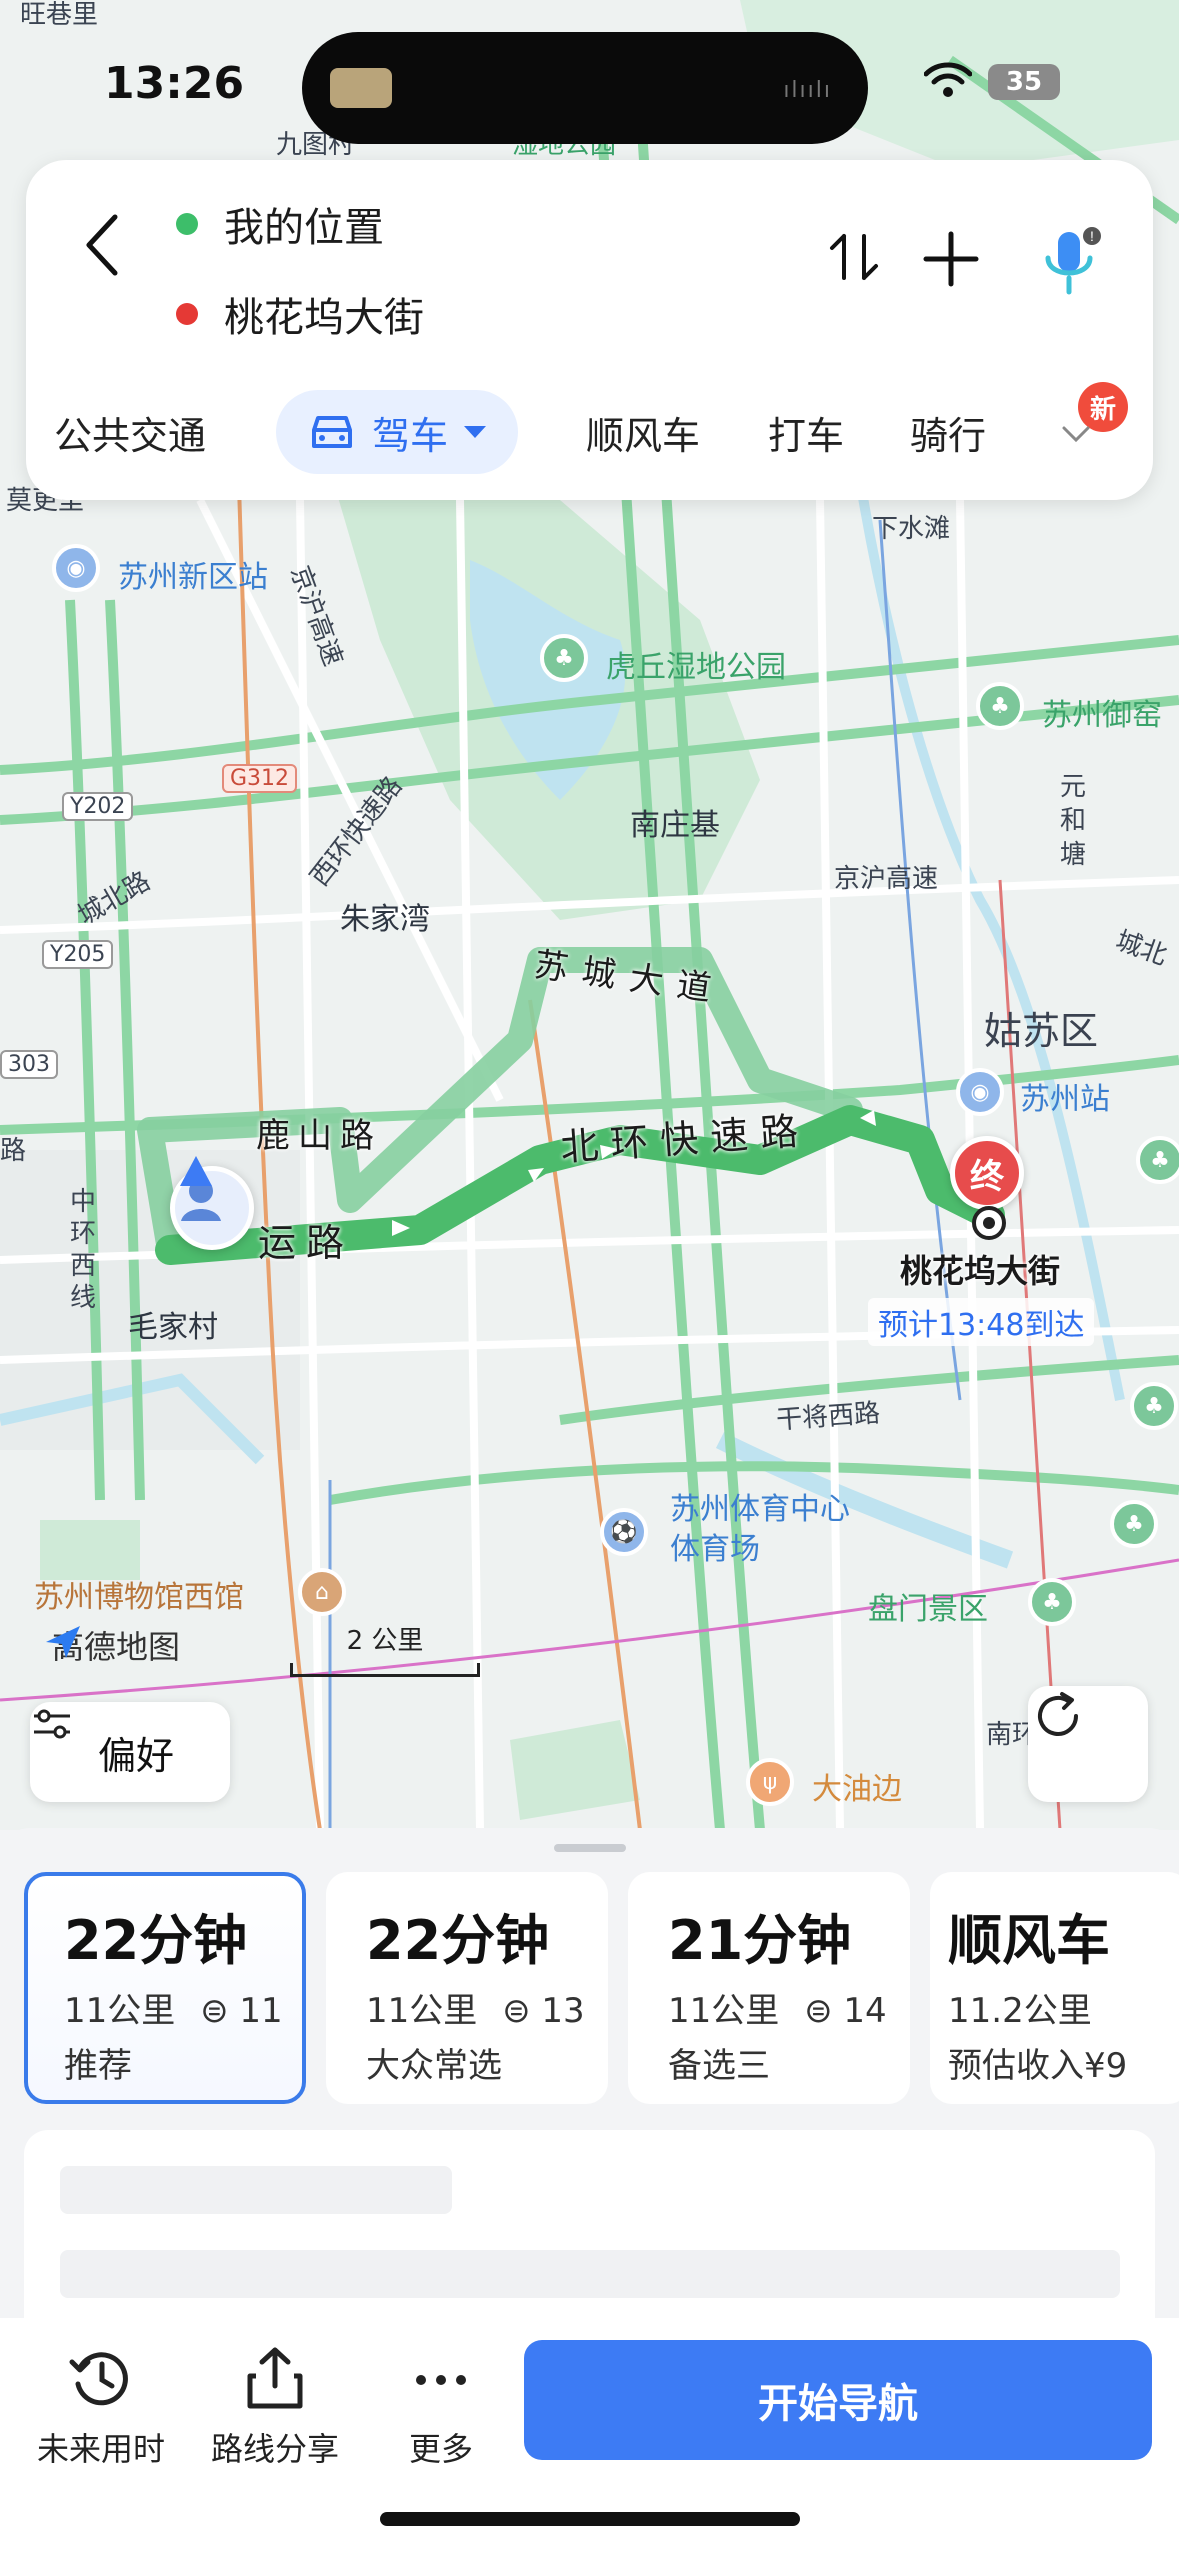 Image resolution: width=1179 pixels, height=2556 pixels. What do you see at coordinates (98, 806) in the screenshot?
I see `road-shield: Y202` at bounding box center [98, 806].